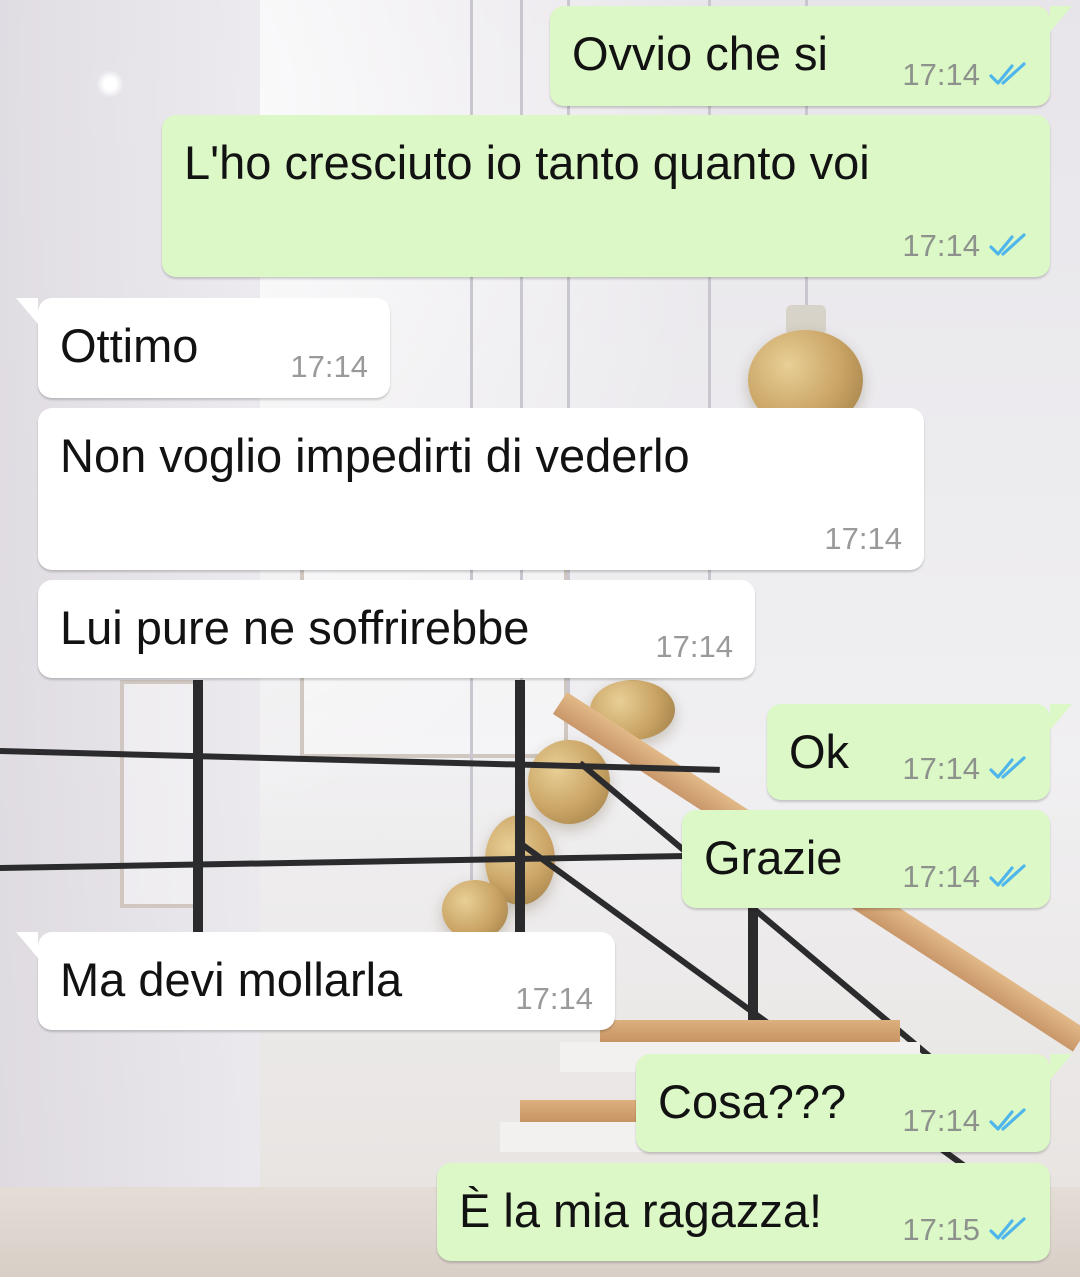 Image resolution: width=1080 pixels, height=1277 pixels. I want to click on incoming-message: Ma devi mollarla 17:14, so click(315, 981).